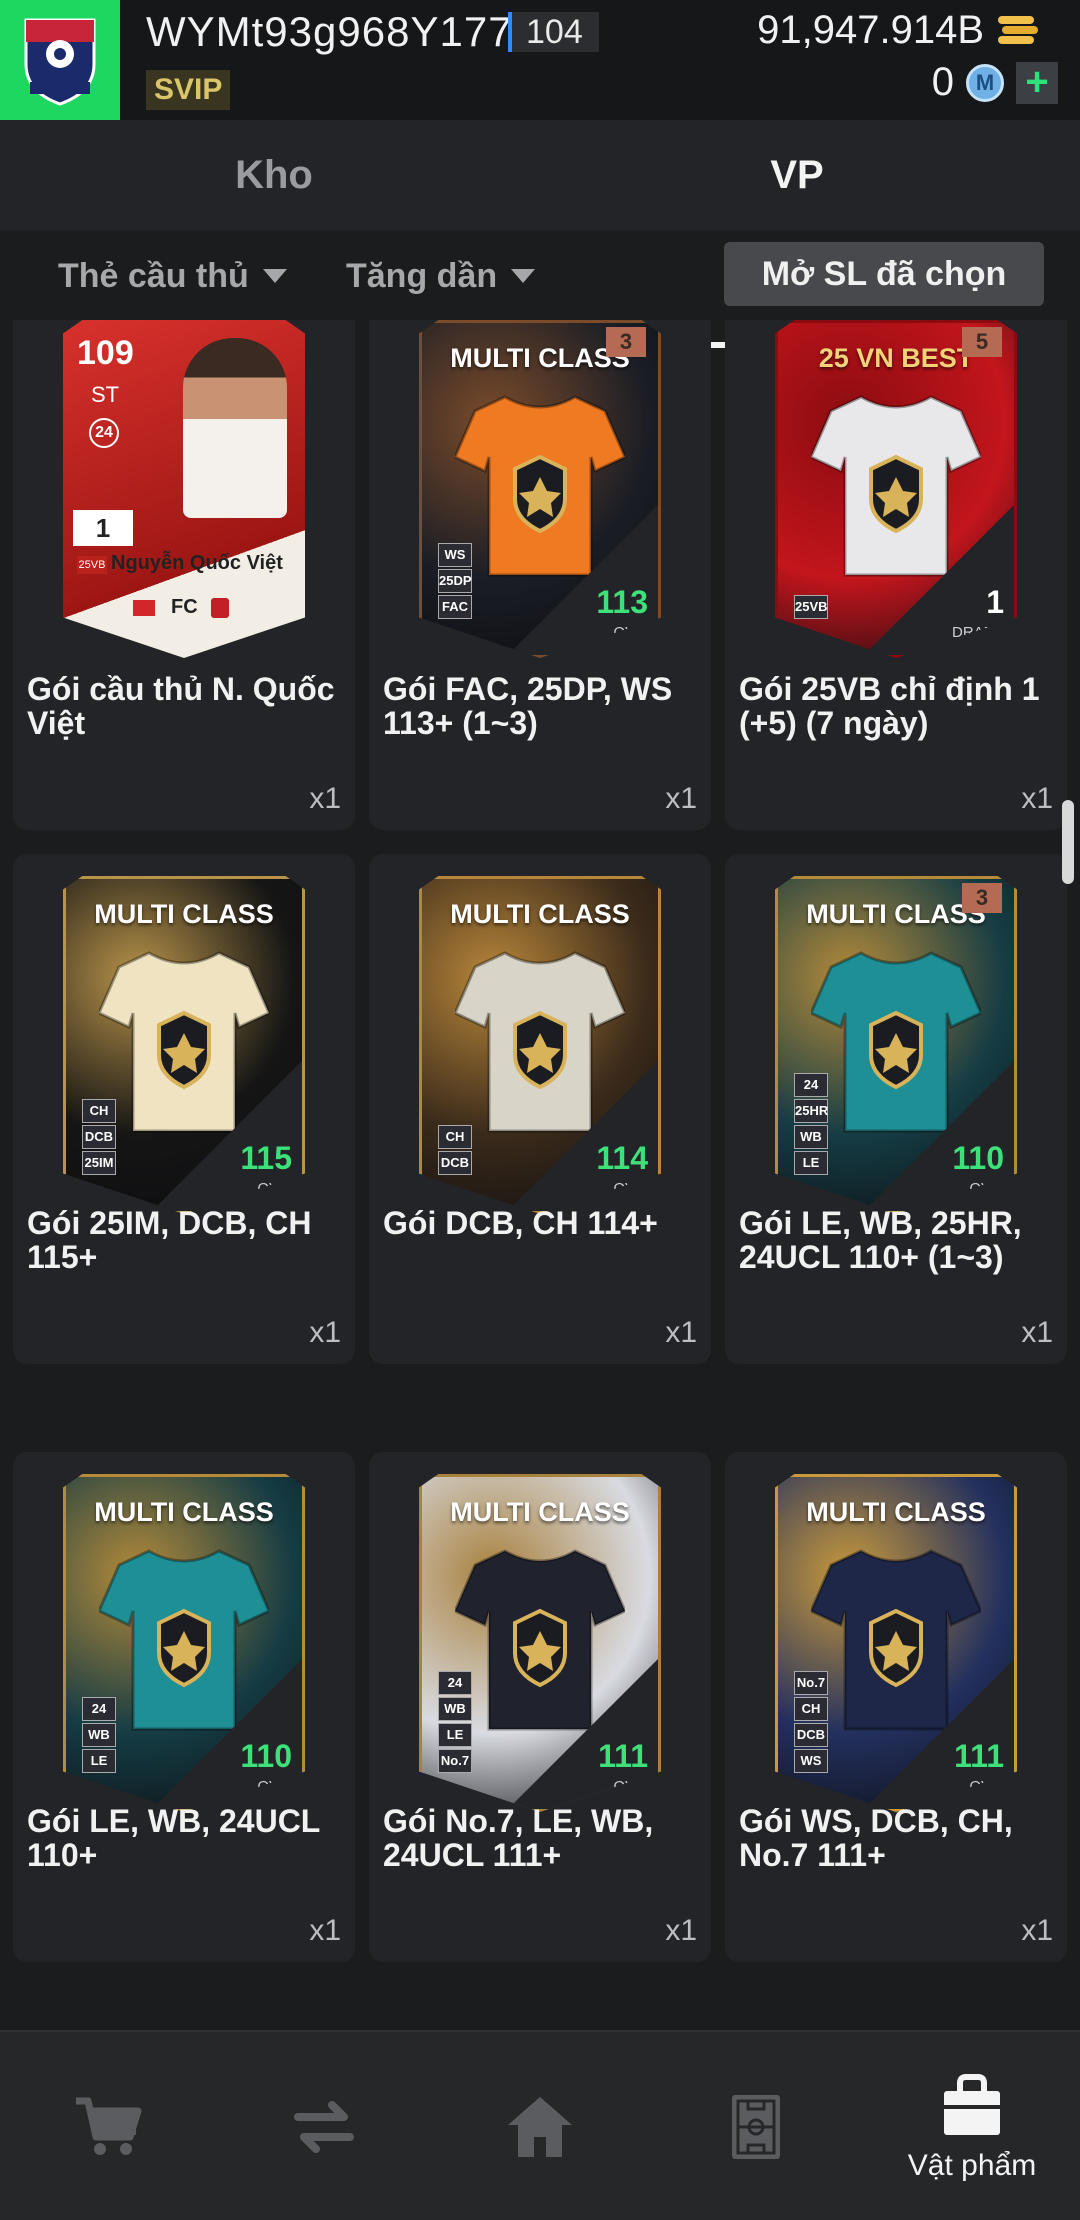  What do you see at coordinates (455, 1150) in the screenshot?
I see `card-tags: CH DCB` at bounding box center [455, 1150].